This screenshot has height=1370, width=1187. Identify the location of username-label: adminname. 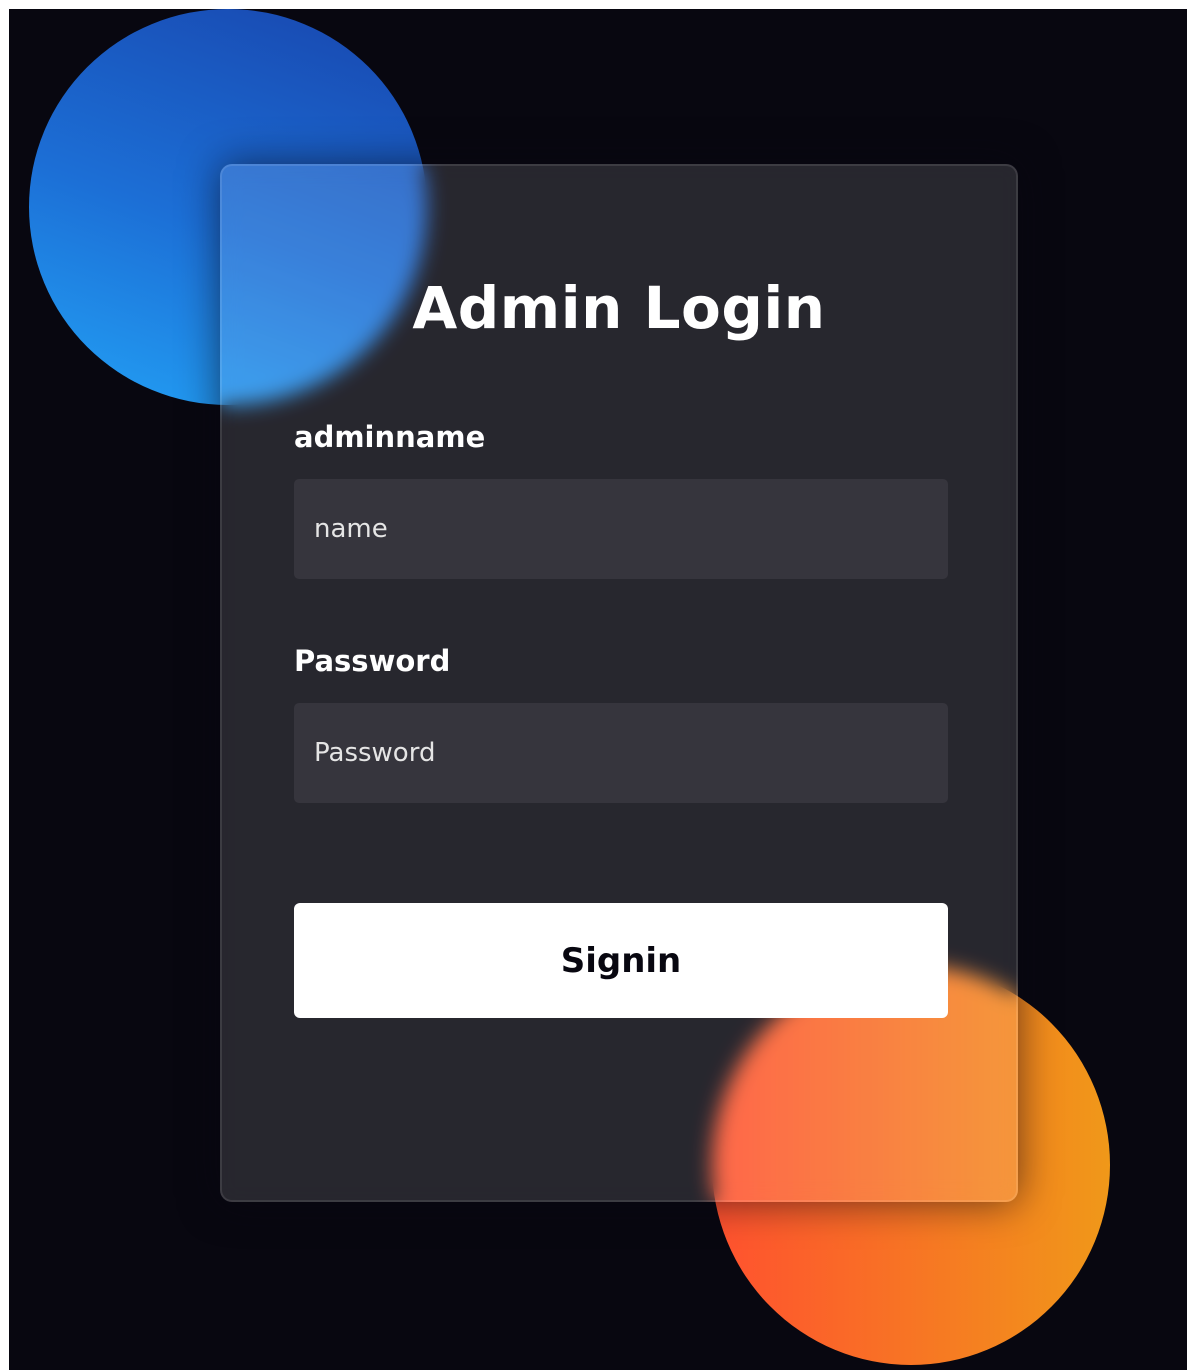
(390, 437).